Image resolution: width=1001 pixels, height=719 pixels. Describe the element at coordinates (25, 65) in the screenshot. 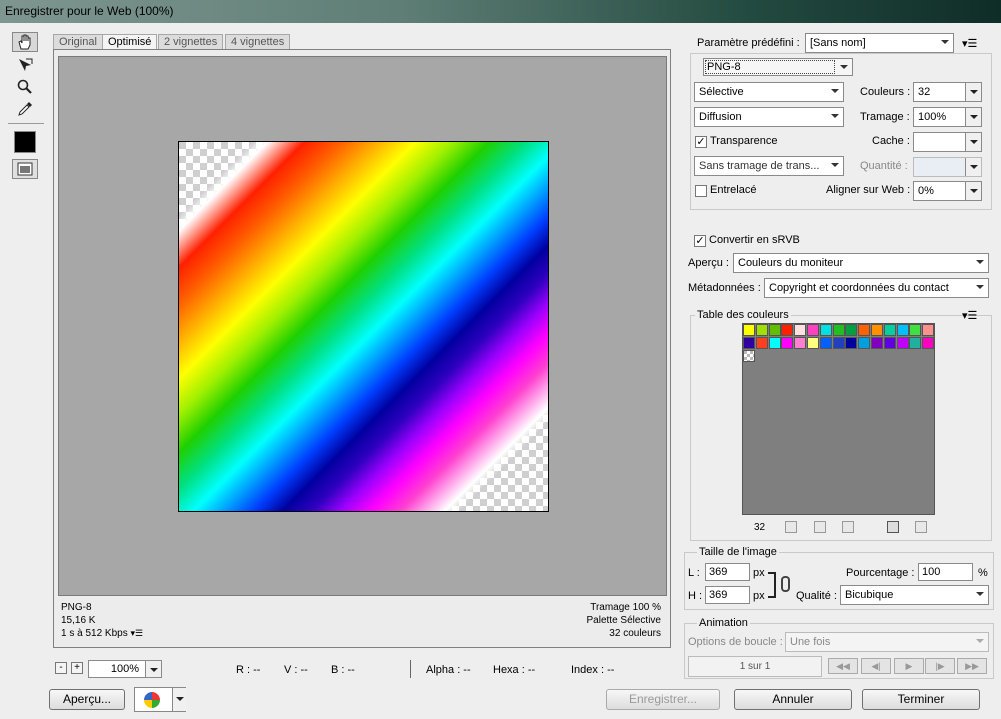

I see `slice-select-tool-icon` at that location.